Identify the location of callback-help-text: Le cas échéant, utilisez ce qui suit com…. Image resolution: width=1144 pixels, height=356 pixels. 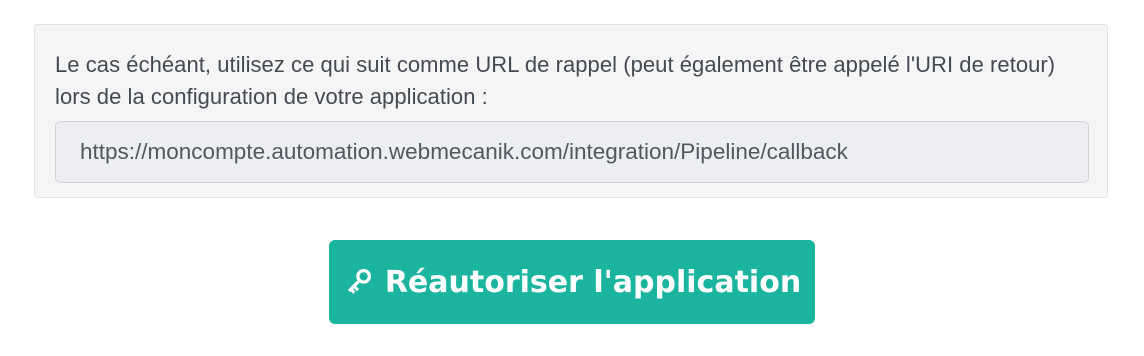
(555, 80).